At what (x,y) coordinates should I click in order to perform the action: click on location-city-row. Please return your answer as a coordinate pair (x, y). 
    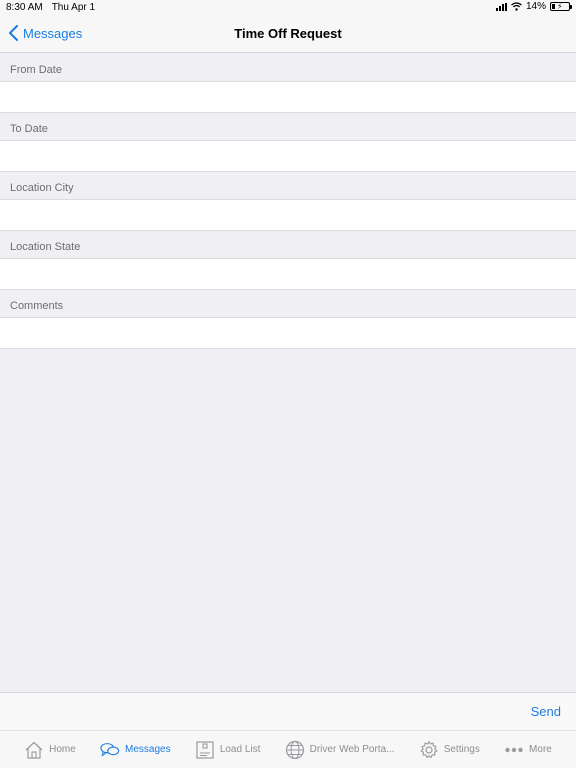
    Looking at the image, I should click on (288, 215).